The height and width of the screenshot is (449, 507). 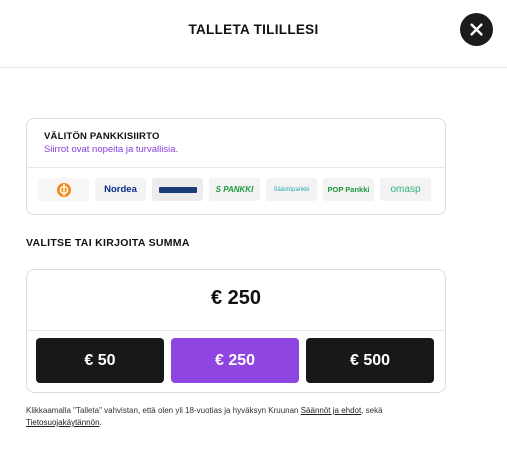 I want to click on omasp-logo-text: omasp, so click(x=405, y=189).